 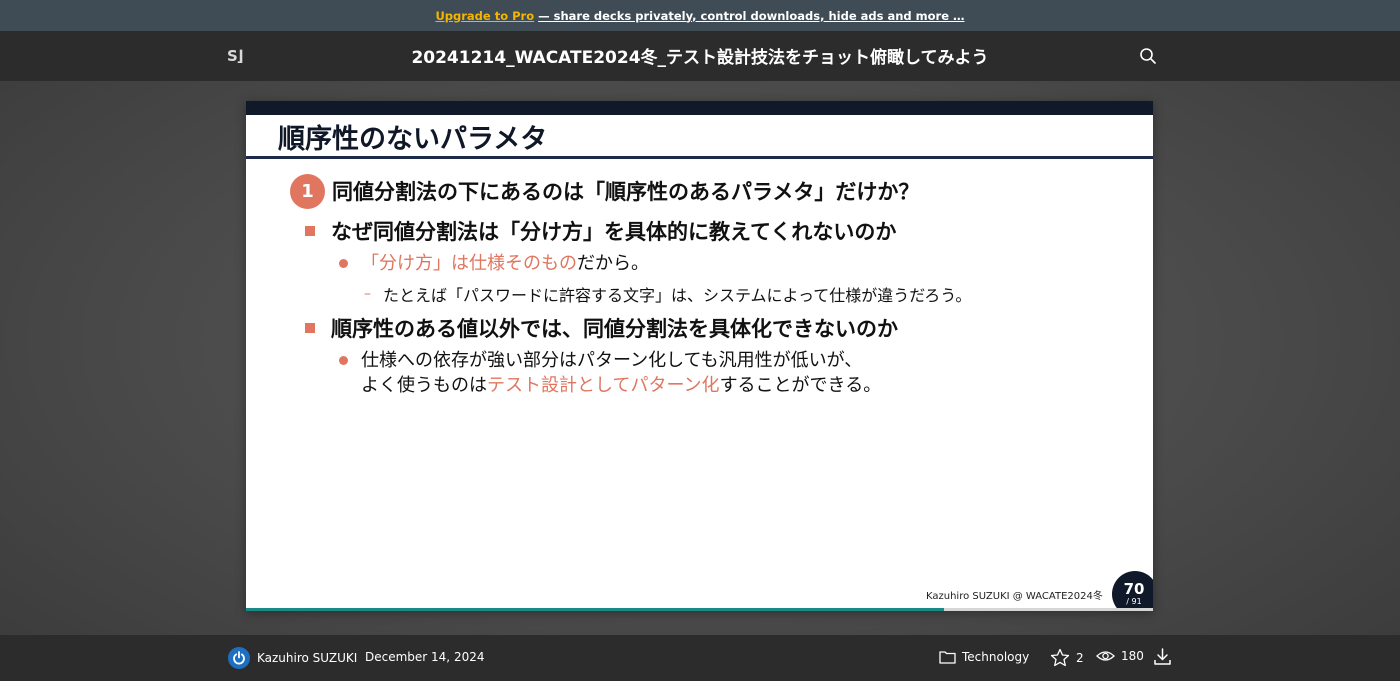 What do you see at coordinates (1134, 601) in the screenshot?
I see `page-total: / 91` at bounding box center [1134, 601].